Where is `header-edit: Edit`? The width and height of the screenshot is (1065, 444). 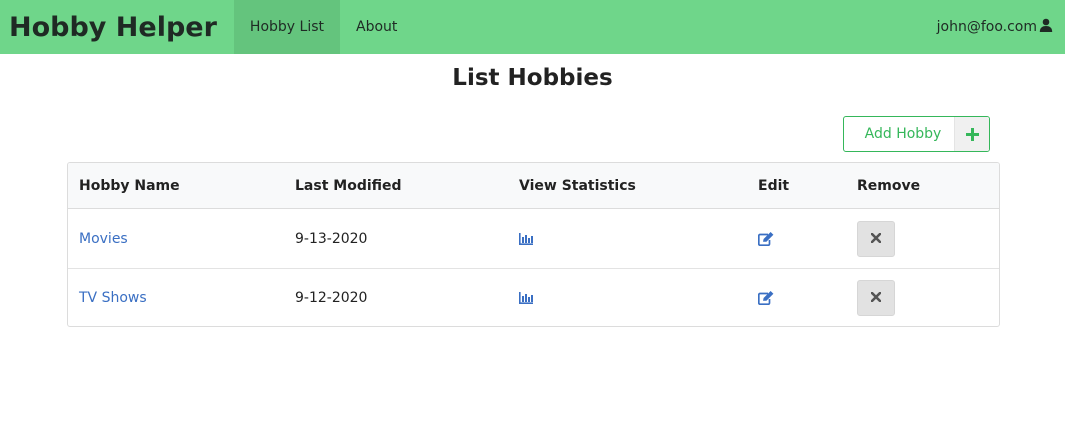
header-edit: Edit is located at coordinates (774, 185).